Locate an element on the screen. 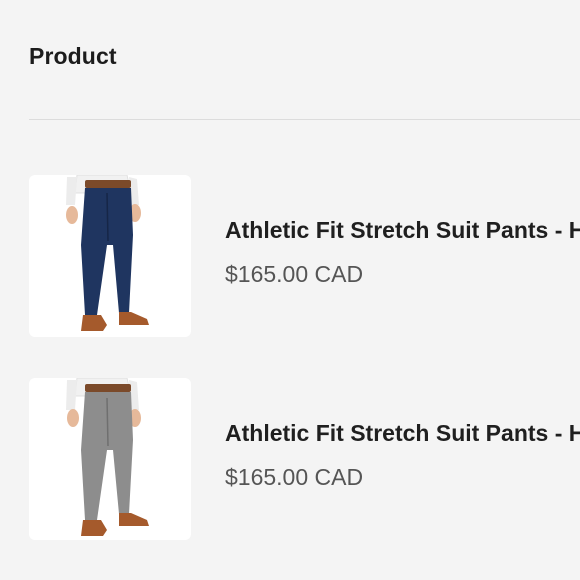 This screenshot has width=580, height=580. header-divider is located at coordinates (304, 119).